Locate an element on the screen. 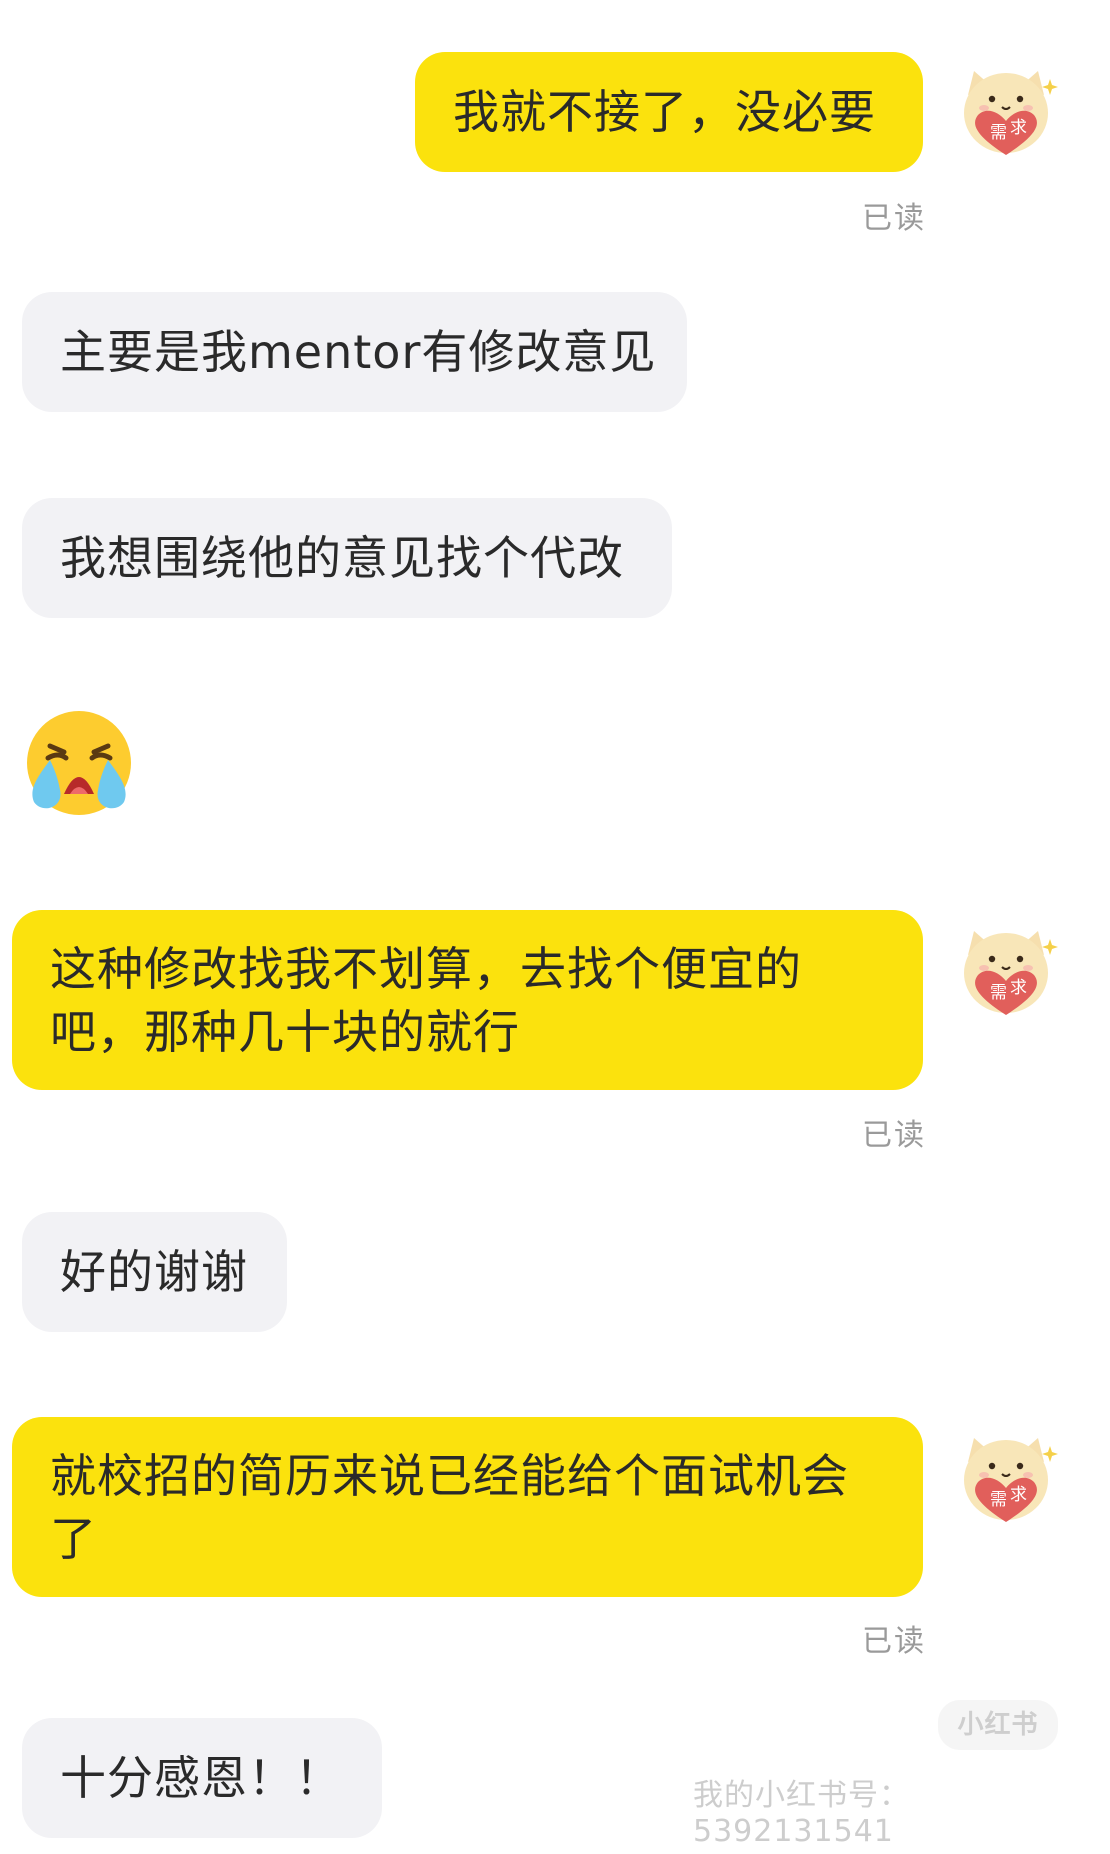 Image resolution: width=1110 pixels, height=1854 pixels. message-bubble-incoming: 好的谢谢 is located at coordinates (154, 1272).